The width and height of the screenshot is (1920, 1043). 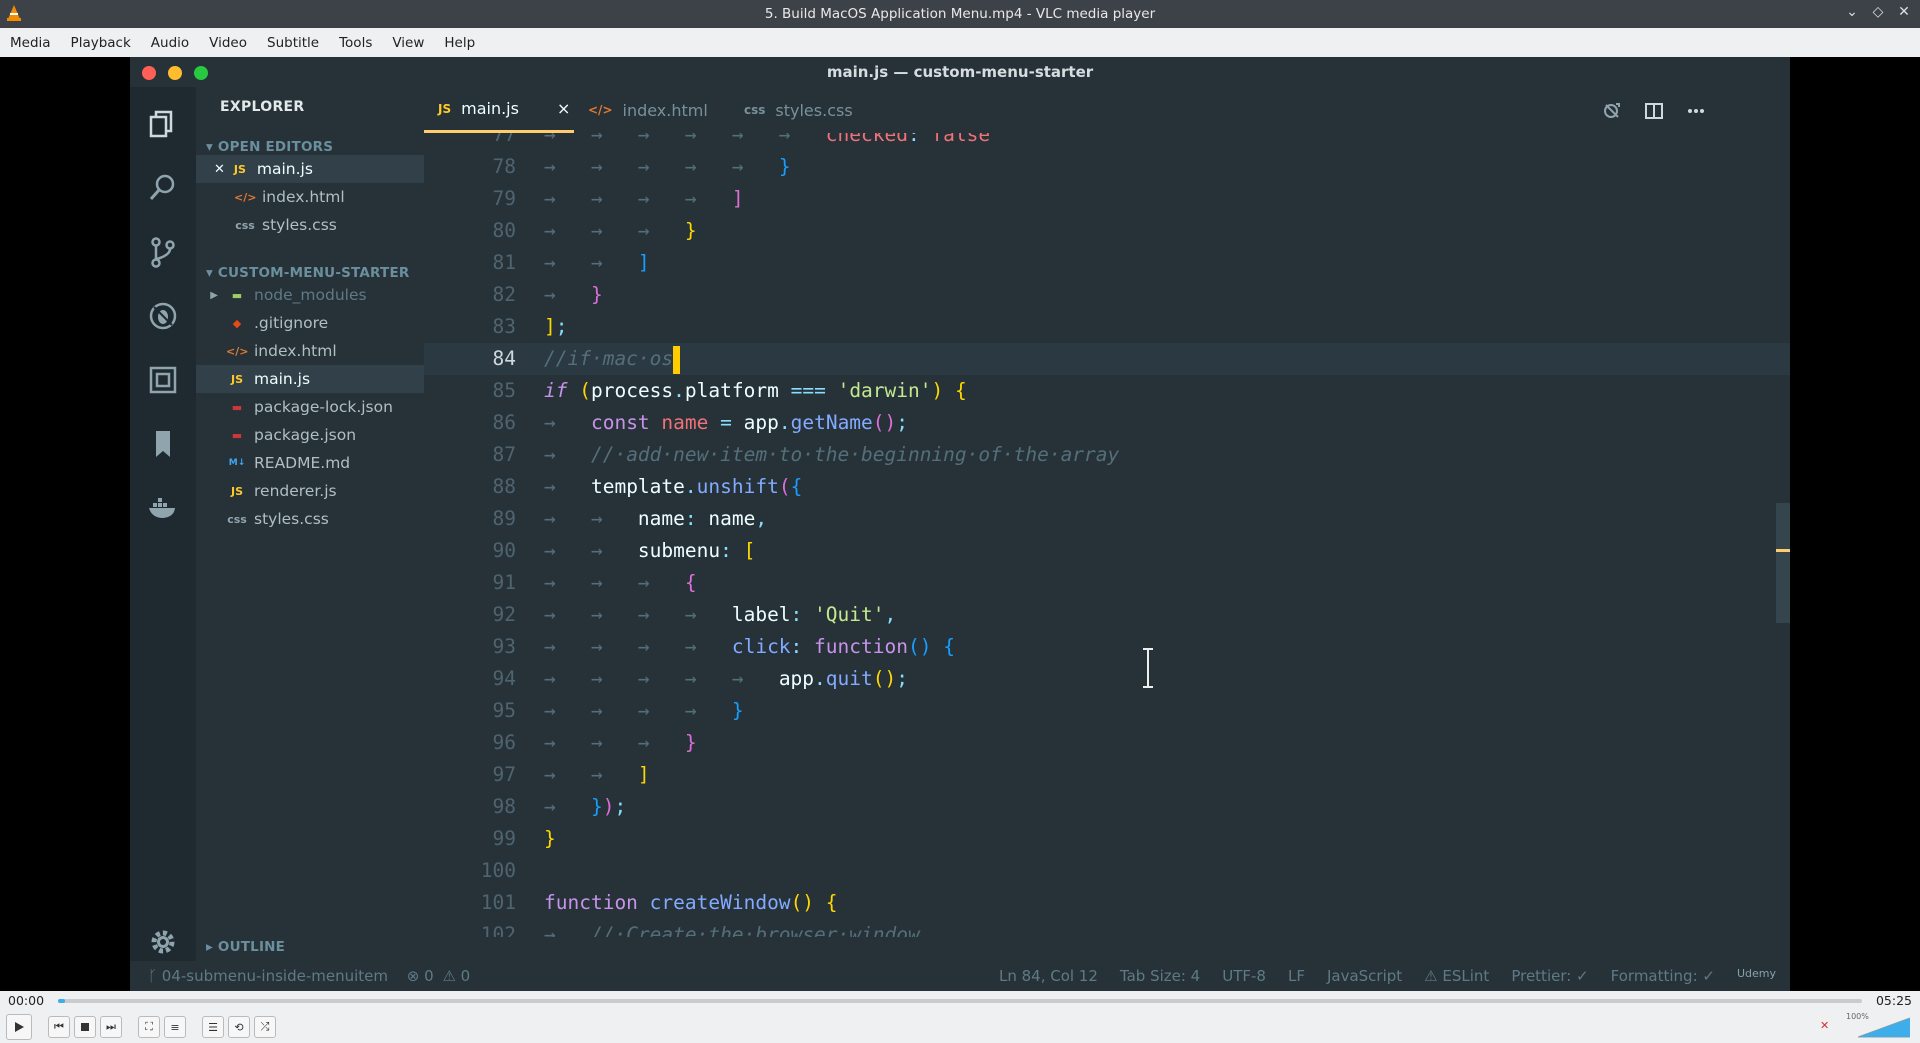 What do you see at coordinates (163, 380) in the screenshot?
I see `extensions-icon` at bounding box center [163, 380].